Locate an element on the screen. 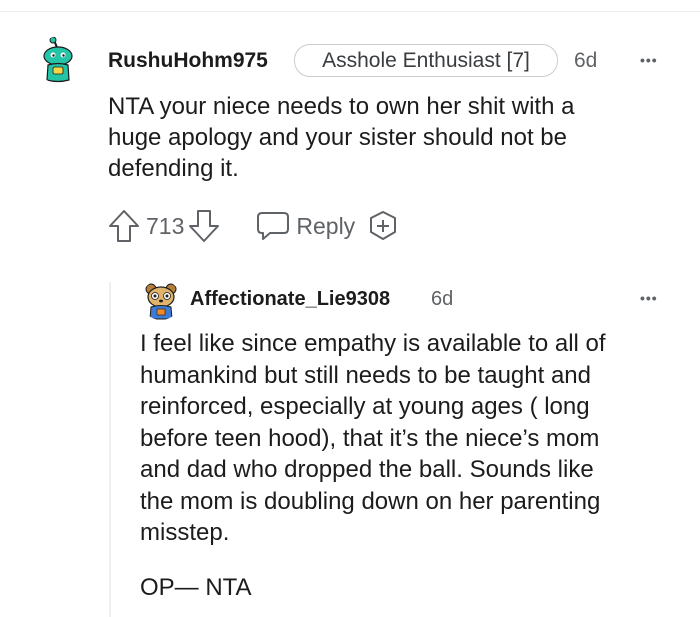 Image resolution: width=700 pixels, height=617 pixels. vote-count: 713 is located at coordinates (165, 225).